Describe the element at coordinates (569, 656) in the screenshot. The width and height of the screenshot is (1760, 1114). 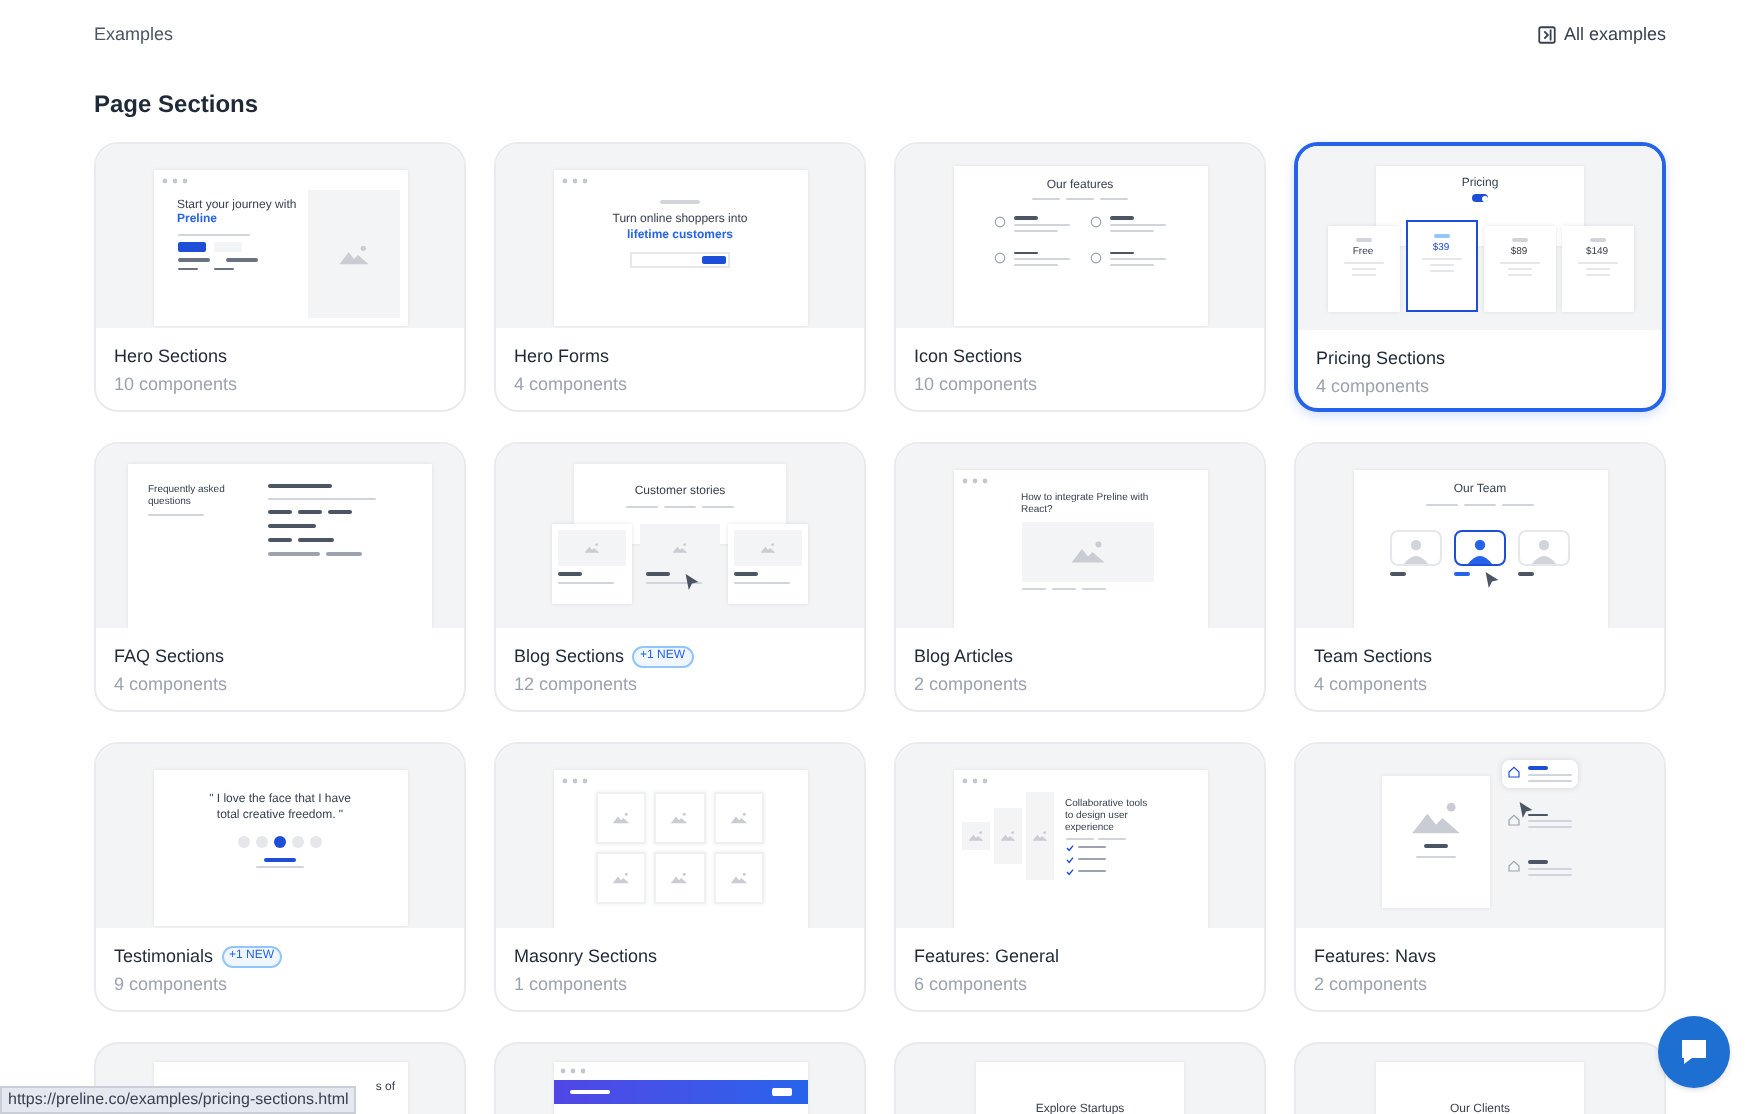
I see `card-title: Blog Sections` at that location.